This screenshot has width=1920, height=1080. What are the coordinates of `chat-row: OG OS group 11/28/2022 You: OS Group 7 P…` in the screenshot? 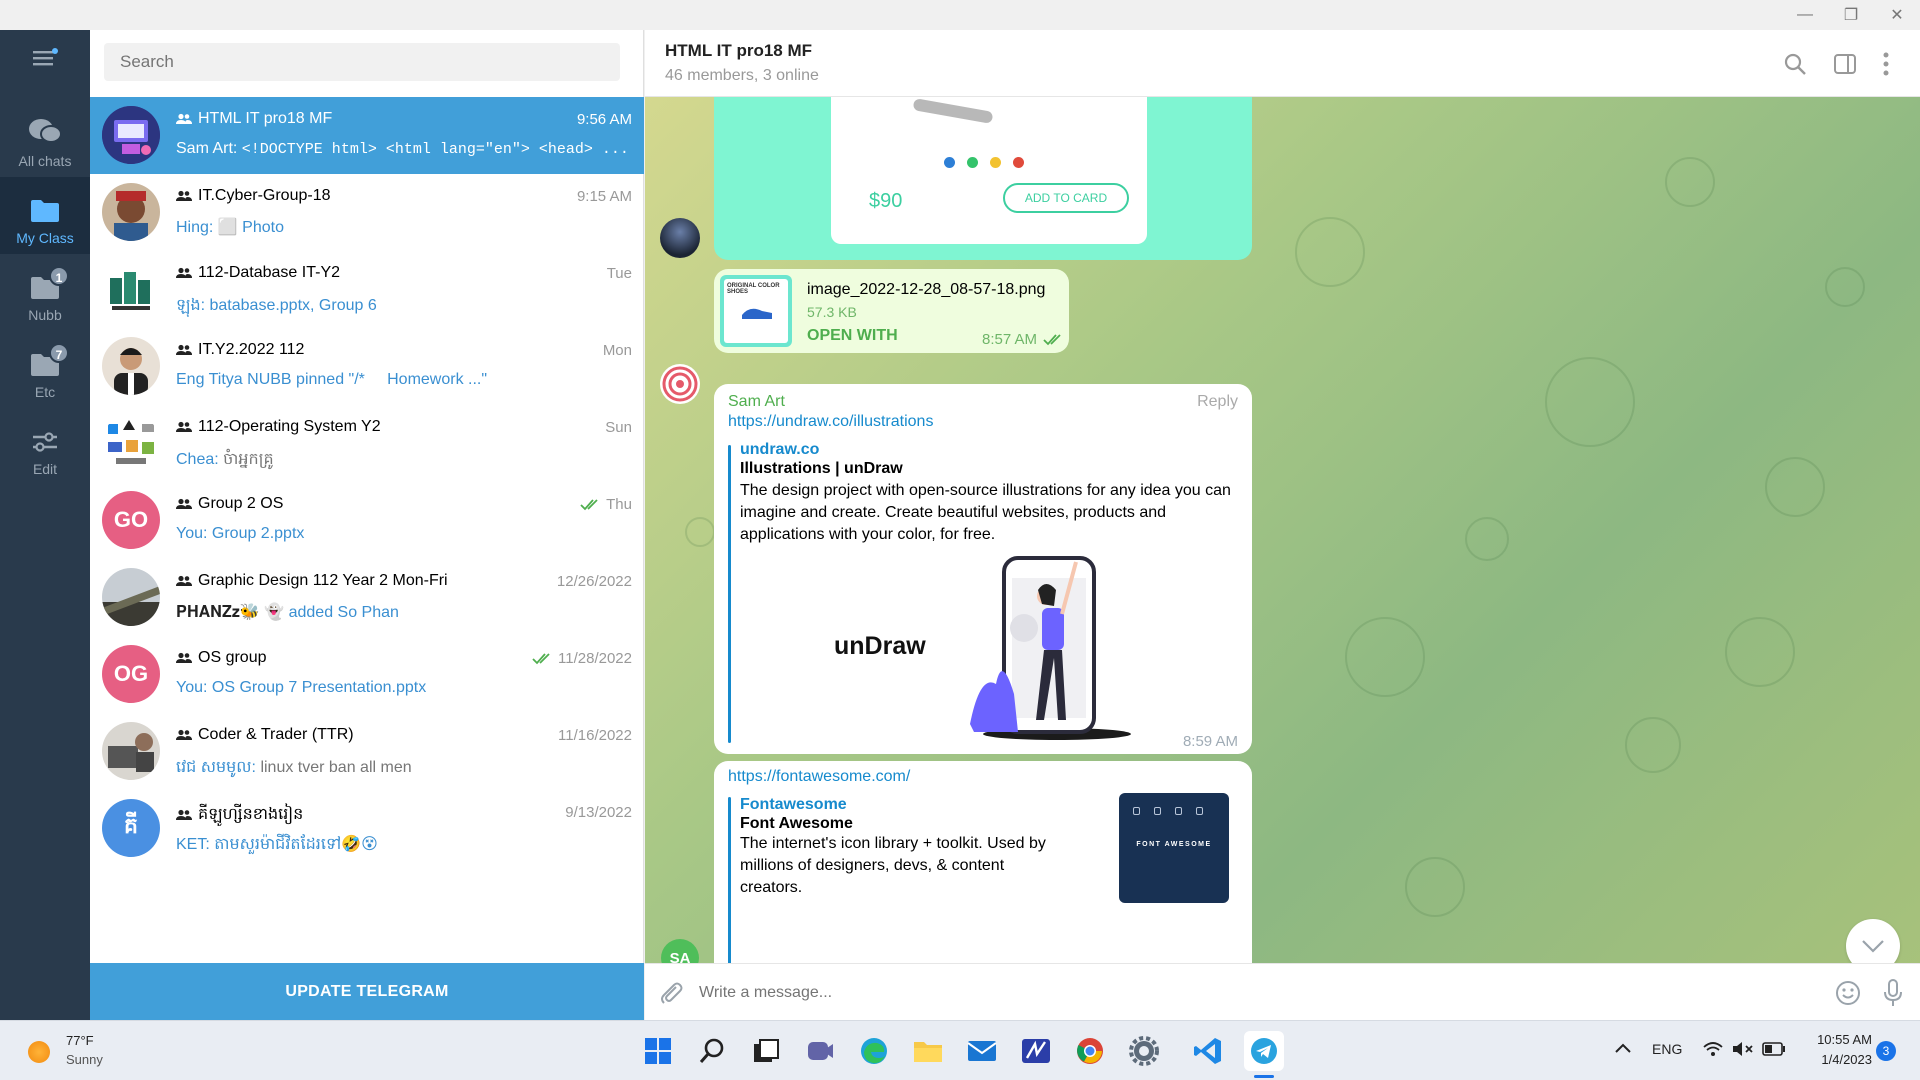 It's located at (367, 674).